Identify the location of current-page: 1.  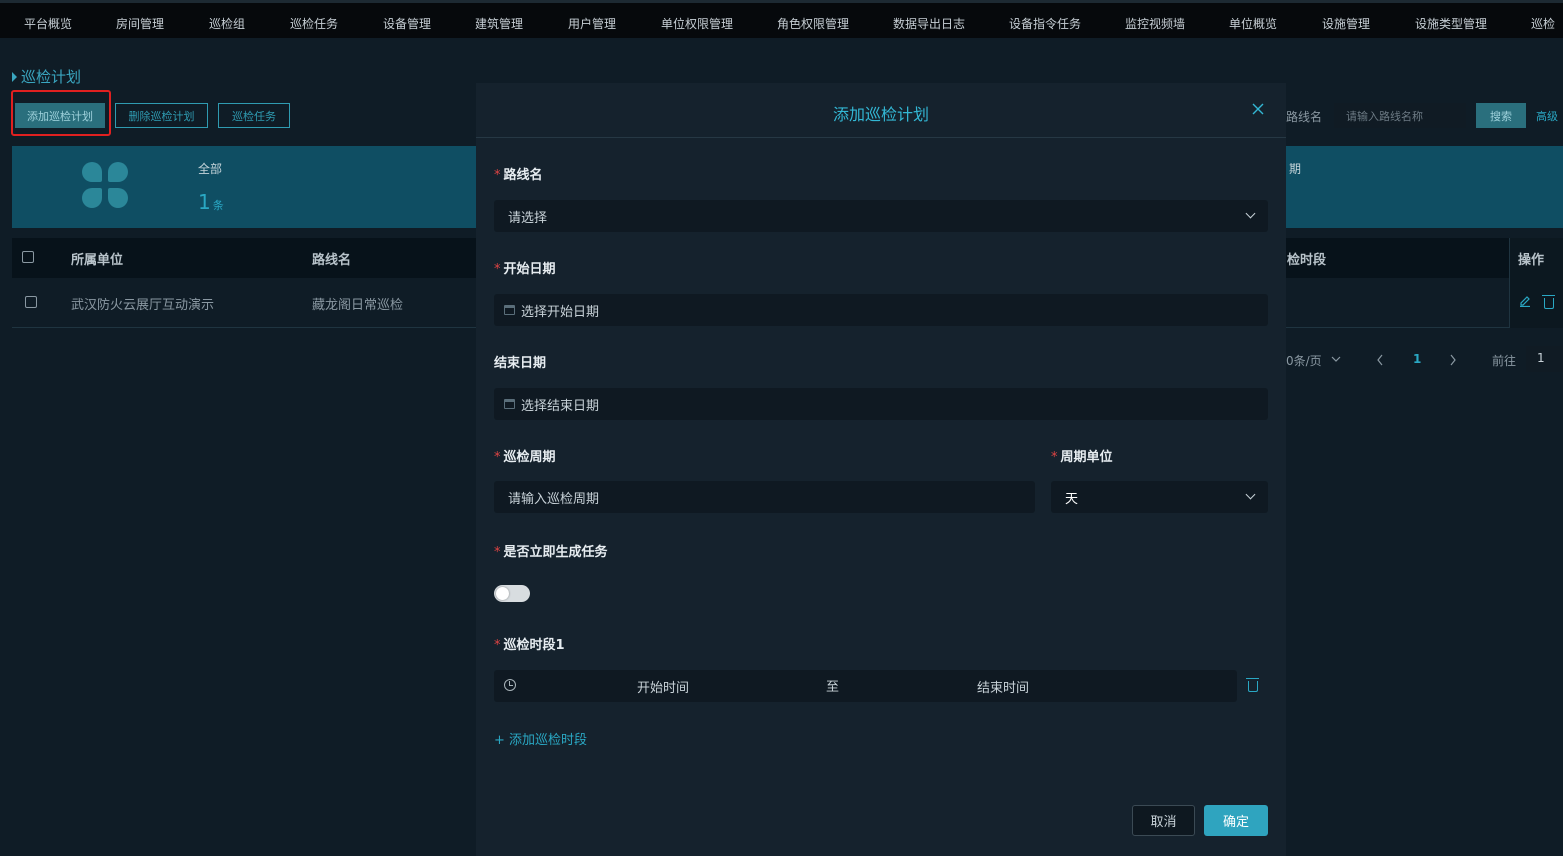
(1417, 359).